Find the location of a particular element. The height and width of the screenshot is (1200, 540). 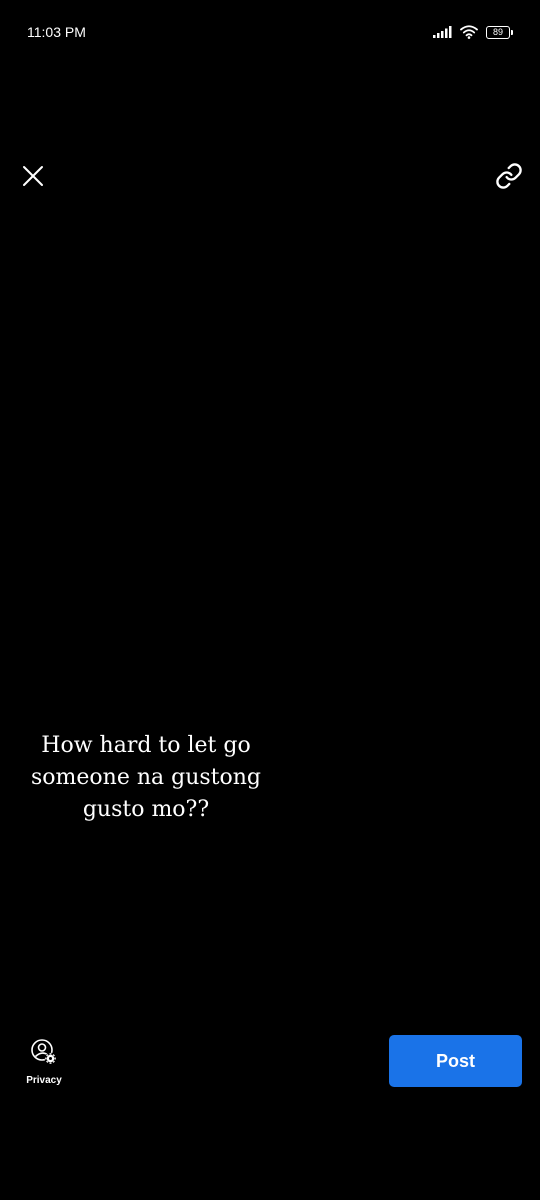

link-button is located at coordinates (509, 178).